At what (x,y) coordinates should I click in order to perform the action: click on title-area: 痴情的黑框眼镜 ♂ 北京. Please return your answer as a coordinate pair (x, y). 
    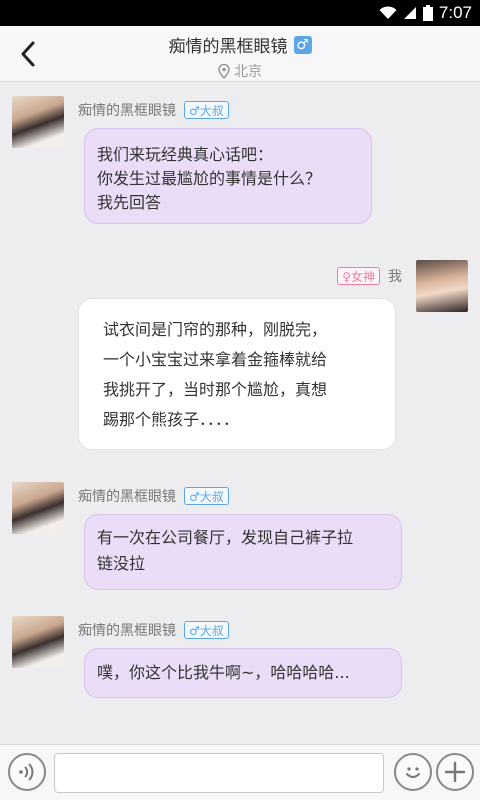
    Looking at the image, I should click on (240, 56).